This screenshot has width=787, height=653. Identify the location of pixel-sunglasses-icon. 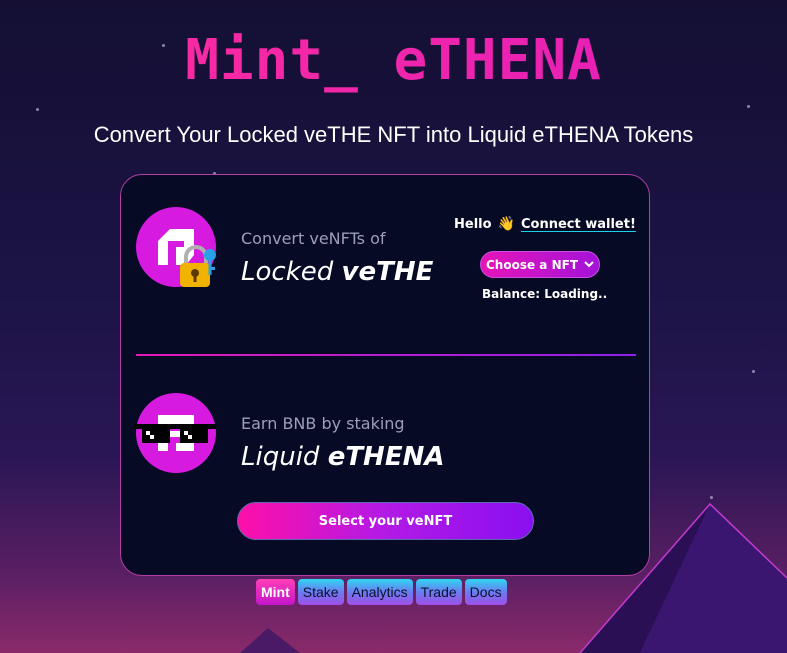
(175, 433).